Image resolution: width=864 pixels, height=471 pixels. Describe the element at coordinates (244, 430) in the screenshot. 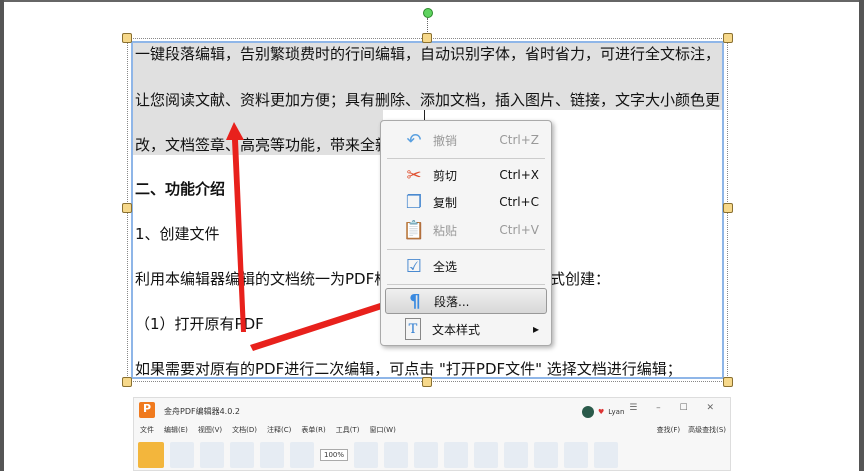

I see `menu-document: 文档(D)` at that location.